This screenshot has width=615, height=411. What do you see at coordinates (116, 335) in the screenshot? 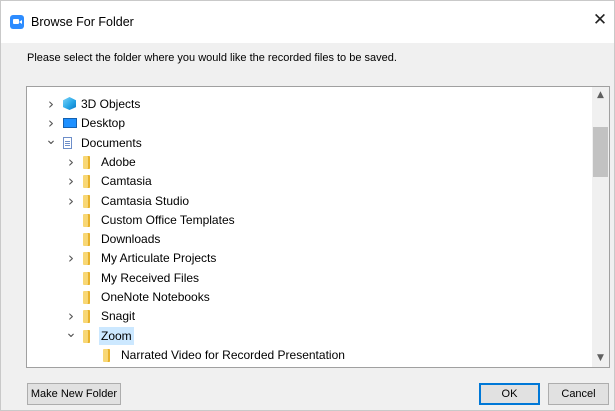
I see `tree-item-label: Zoom` at bounding box center [116, 335].